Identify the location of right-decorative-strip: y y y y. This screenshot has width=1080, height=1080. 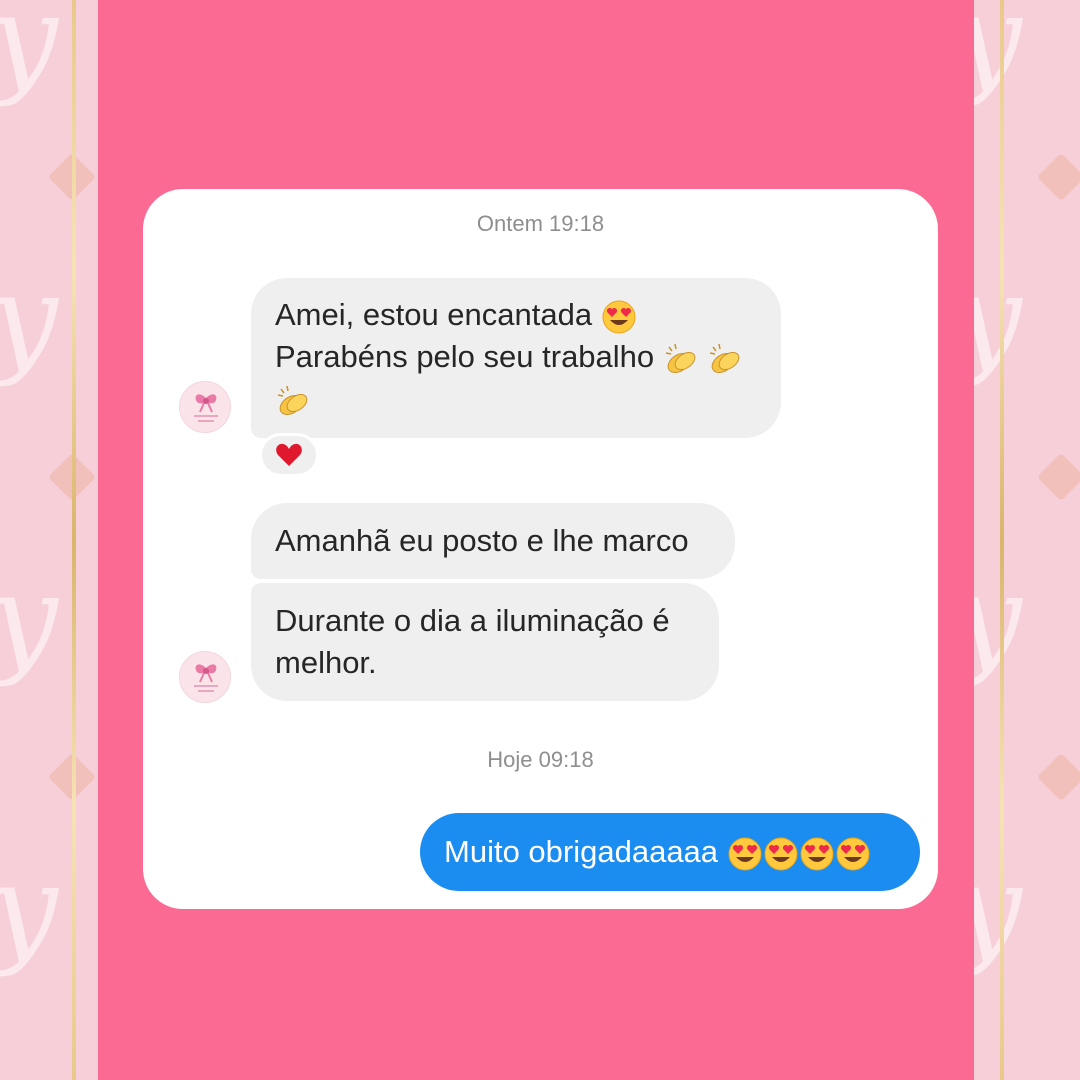
(1027, 540).